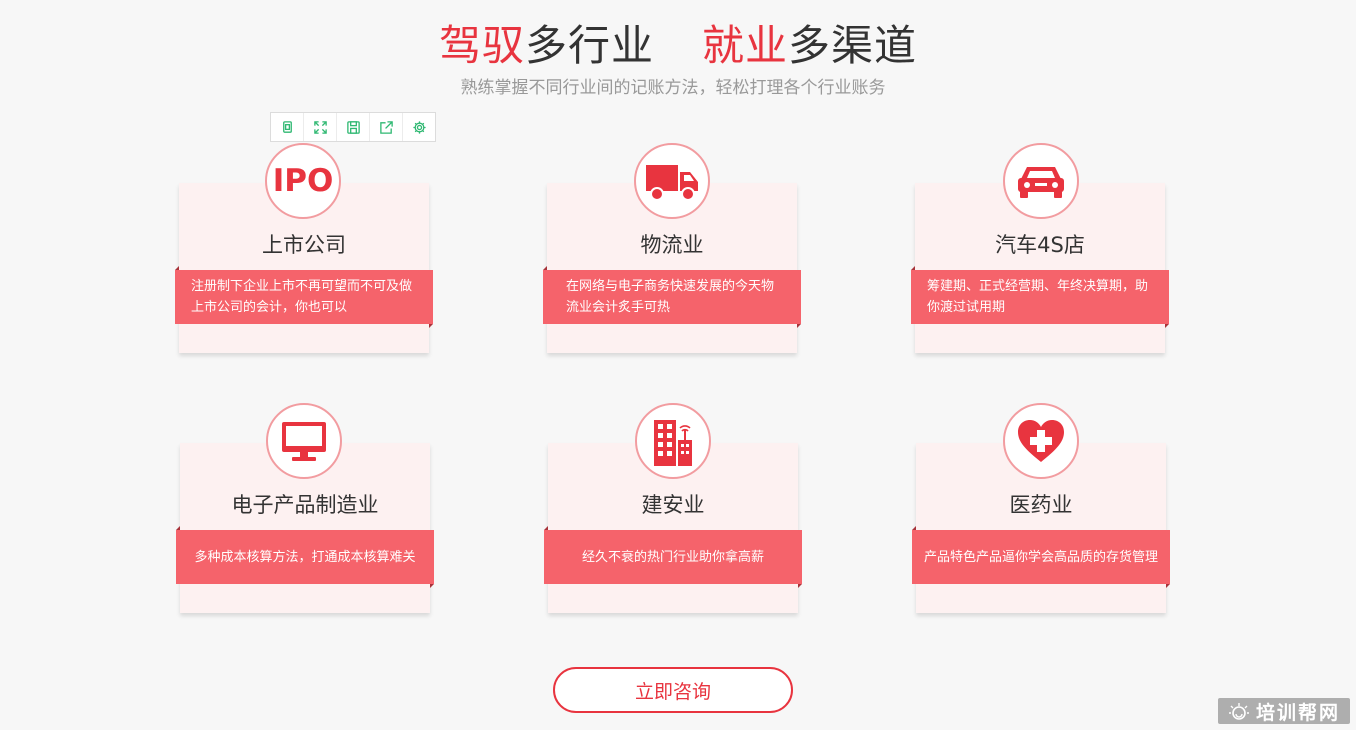 Image resolution: width=1356 pixels, height=730 pixels. I want to click on share-icon, so click(386, 127).